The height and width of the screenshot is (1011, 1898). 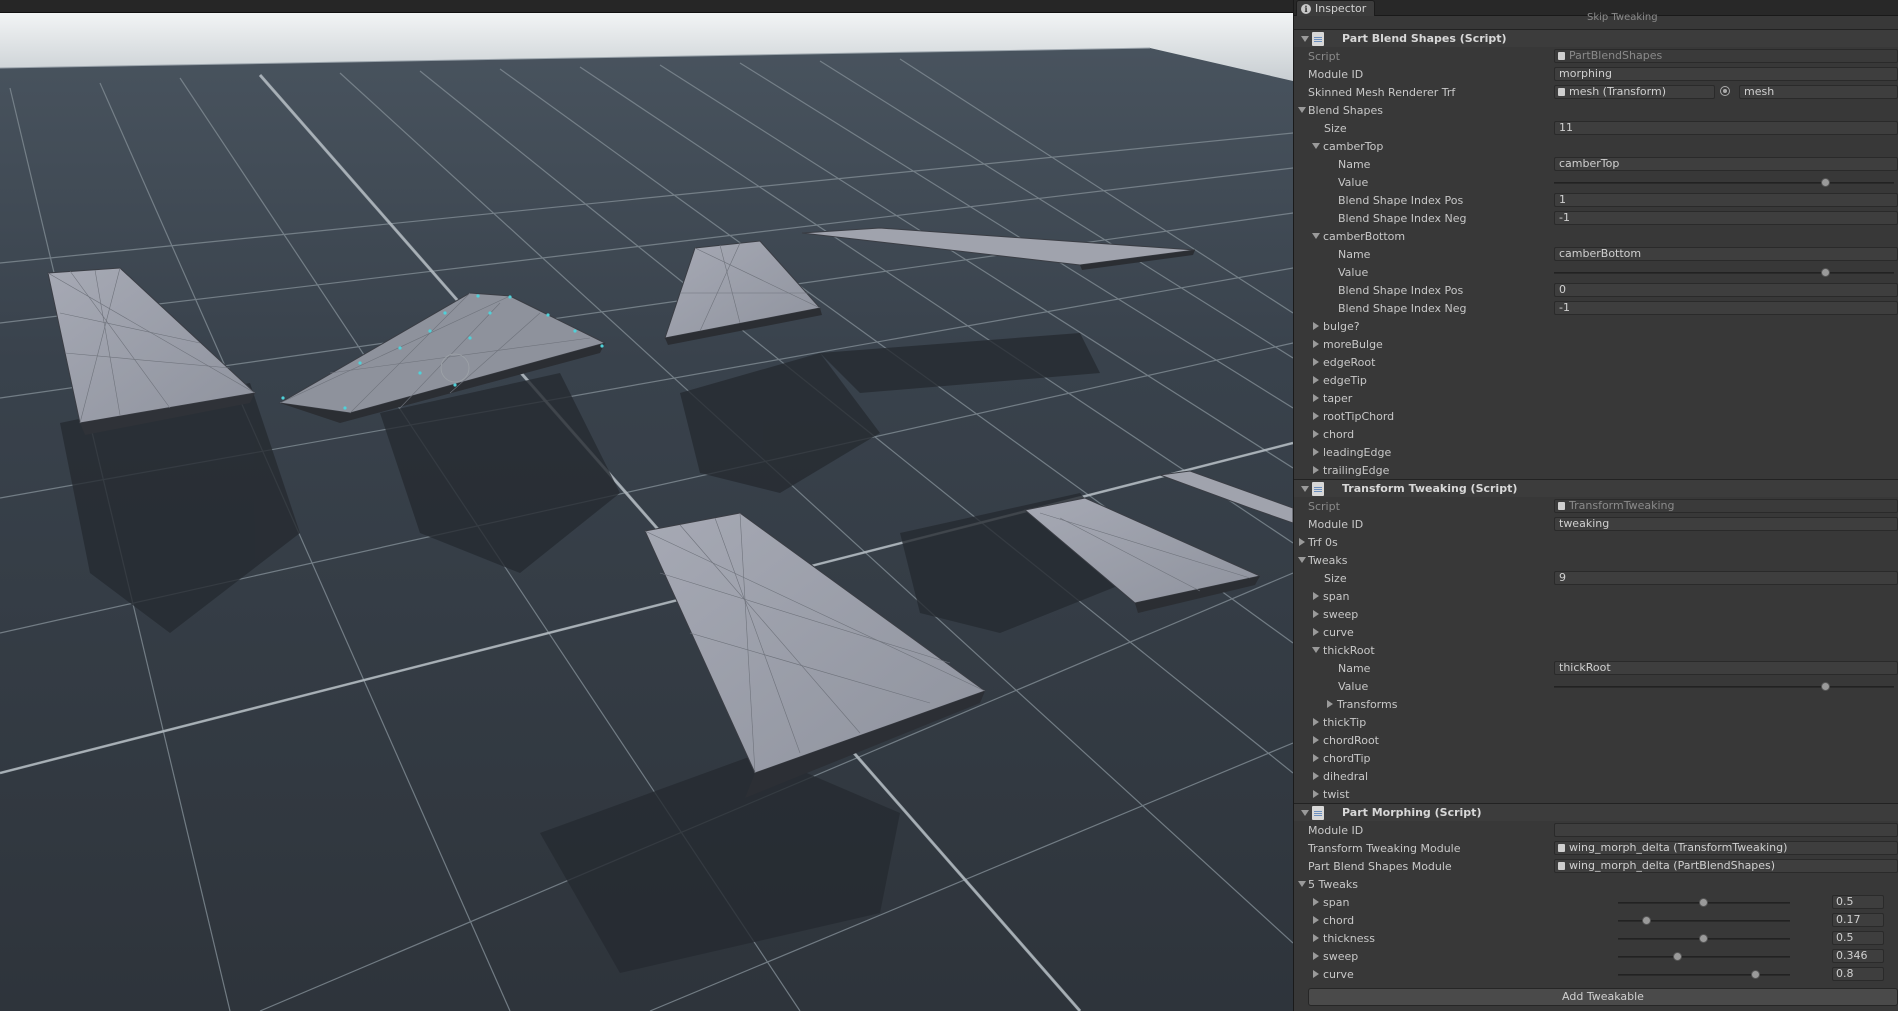 What do you see at coordinates (1726, 848) in the screenshot?
I see `transform-tweaking-module-field: wing_morph_delta (TransformTweaking)` at bounding box center [1726, 848].